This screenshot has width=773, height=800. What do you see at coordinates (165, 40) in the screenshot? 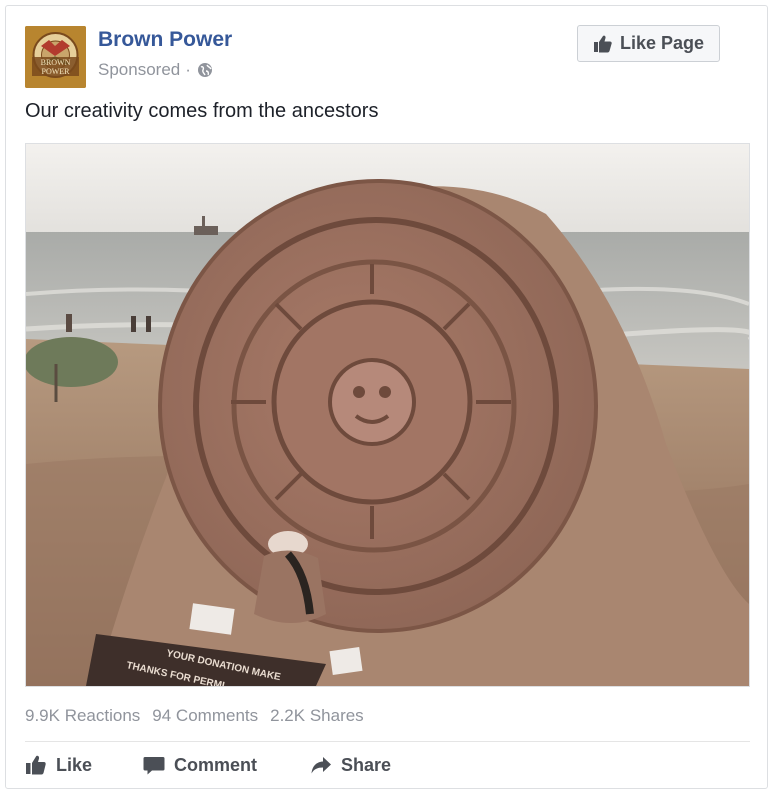
I see `page-name-link: Brown Power` at bounding box center [165, 40].